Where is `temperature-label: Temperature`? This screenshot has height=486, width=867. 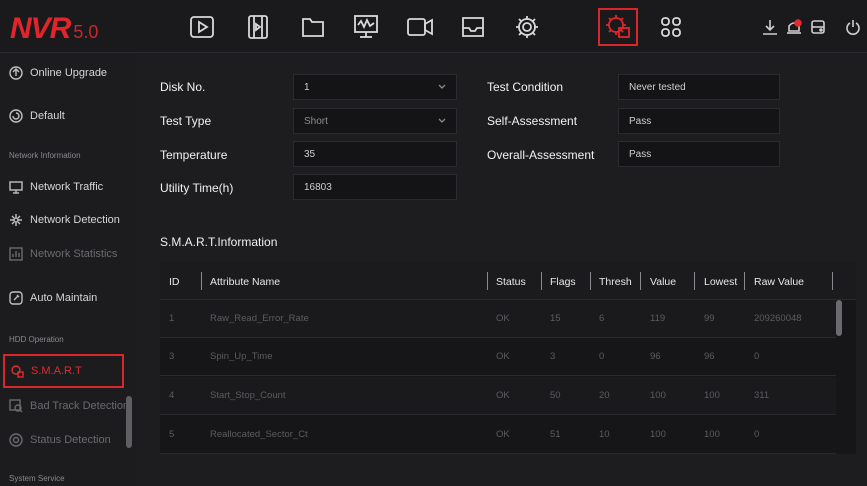
temperature-label: Temperature is located at coordinates (194, 155).